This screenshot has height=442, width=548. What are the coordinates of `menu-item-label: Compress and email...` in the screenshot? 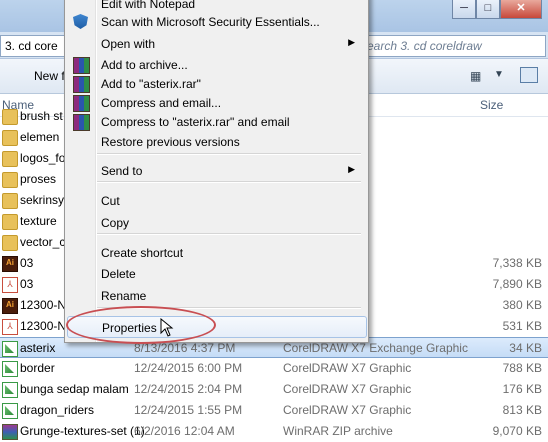 It's located at (161, 103).